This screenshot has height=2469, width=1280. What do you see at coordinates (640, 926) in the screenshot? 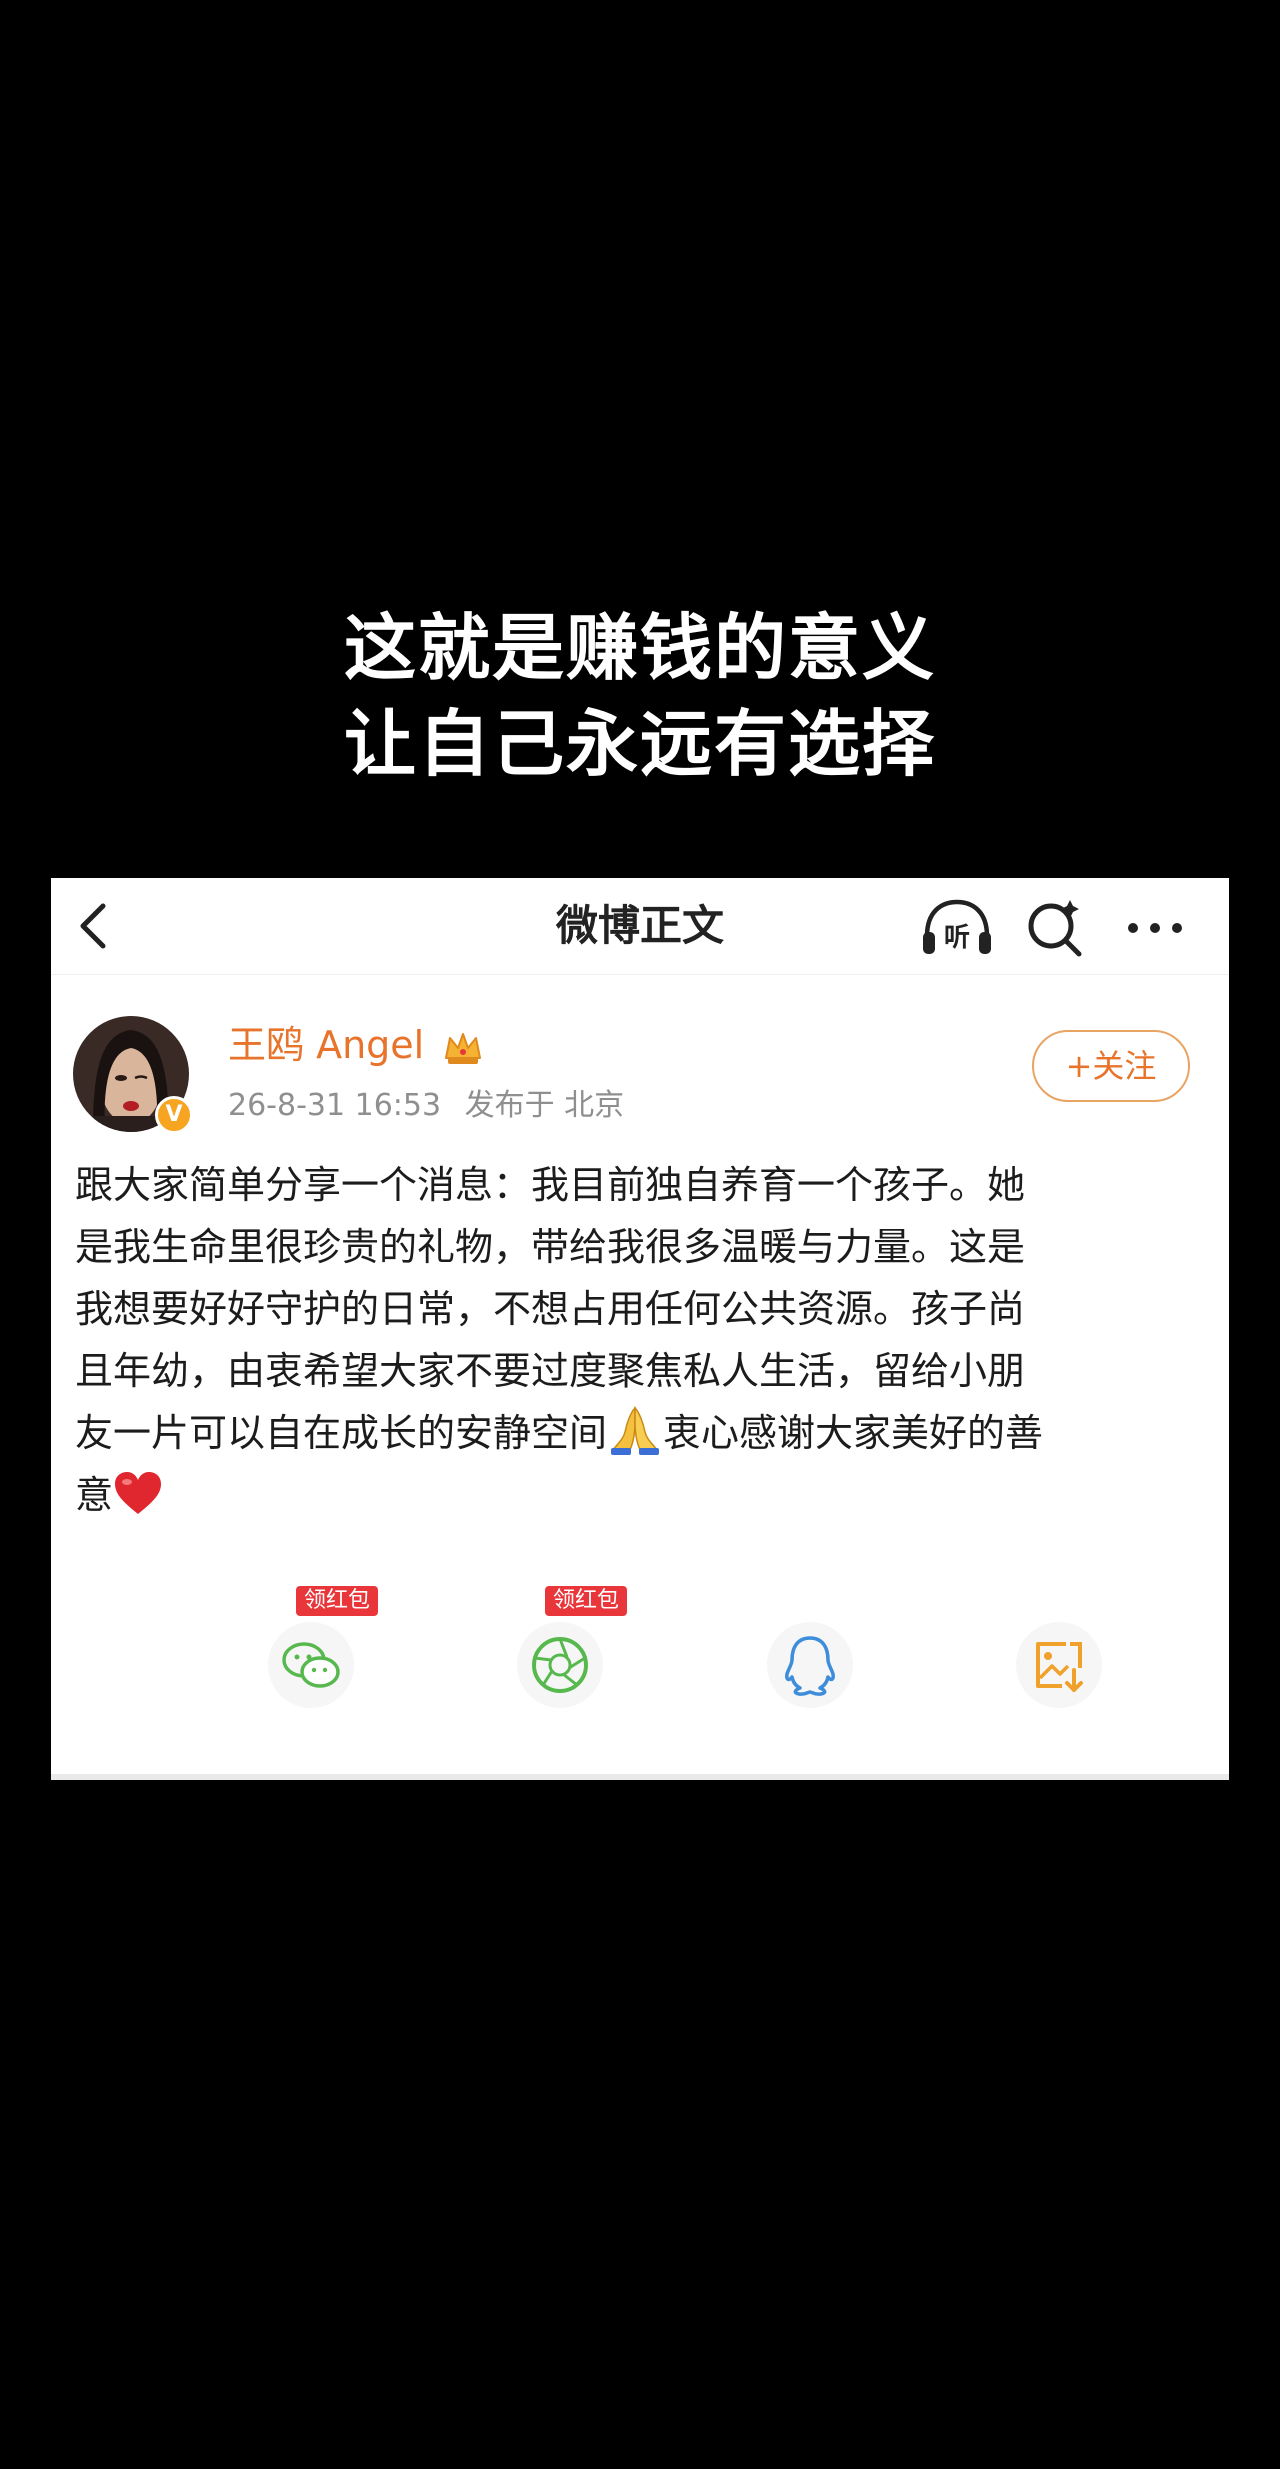
I see `top-navbar: 微博正文 听` at bounding box center [640, 926].